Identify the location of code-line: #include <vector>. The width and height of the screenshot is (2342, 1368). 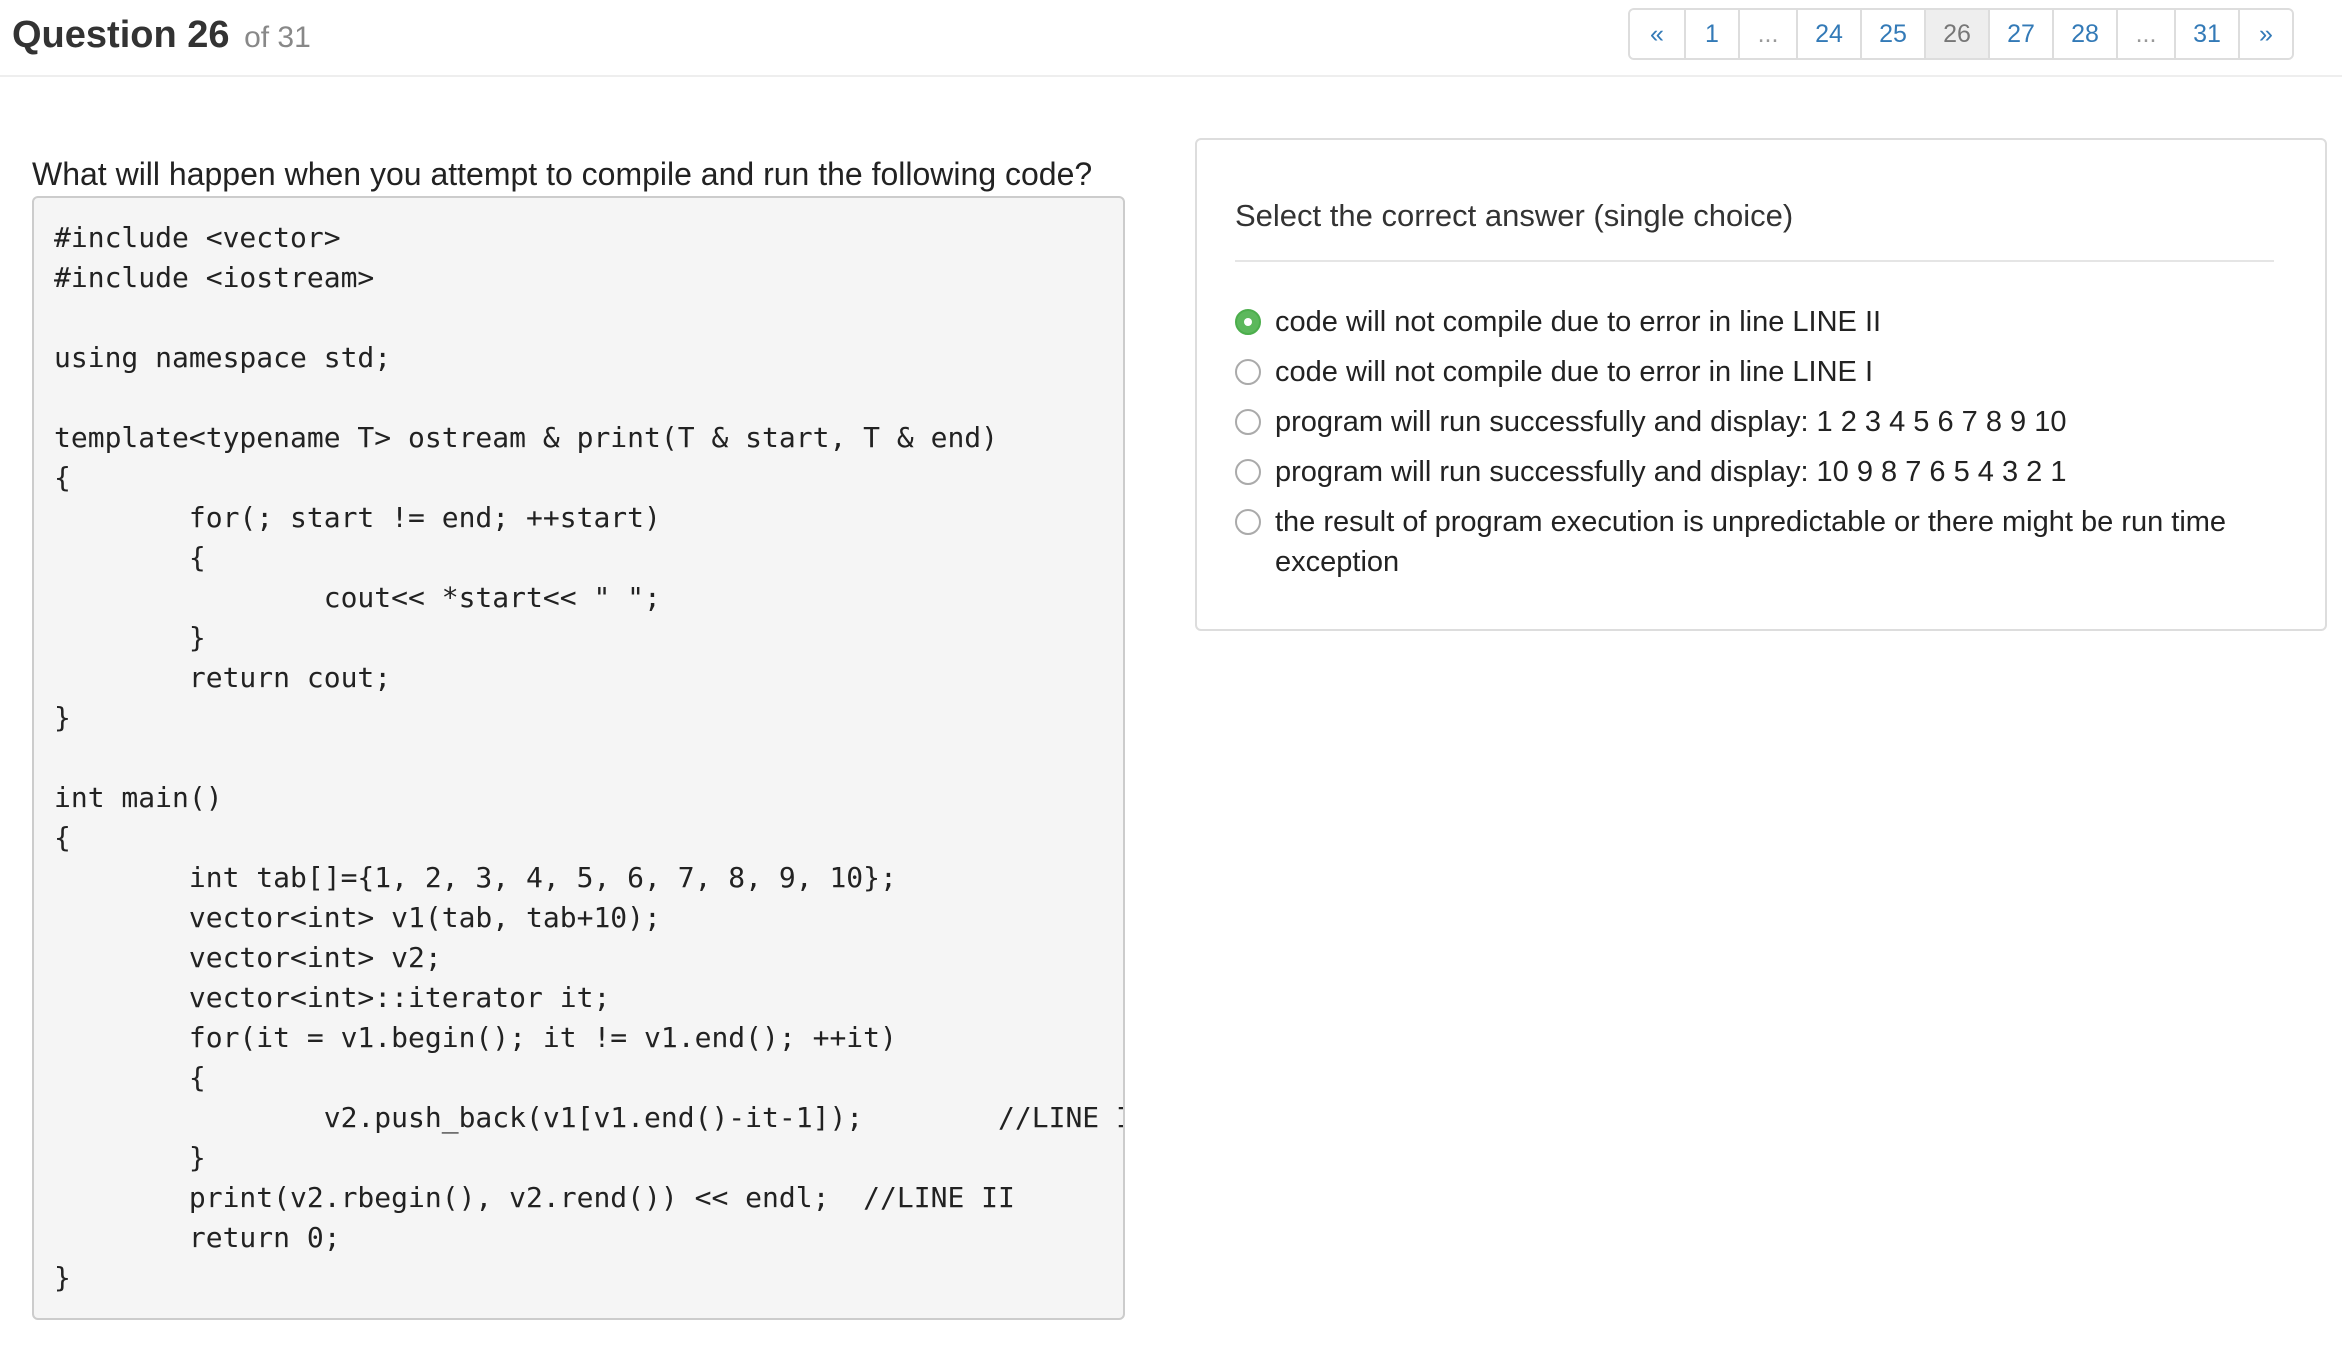
(197, 237).